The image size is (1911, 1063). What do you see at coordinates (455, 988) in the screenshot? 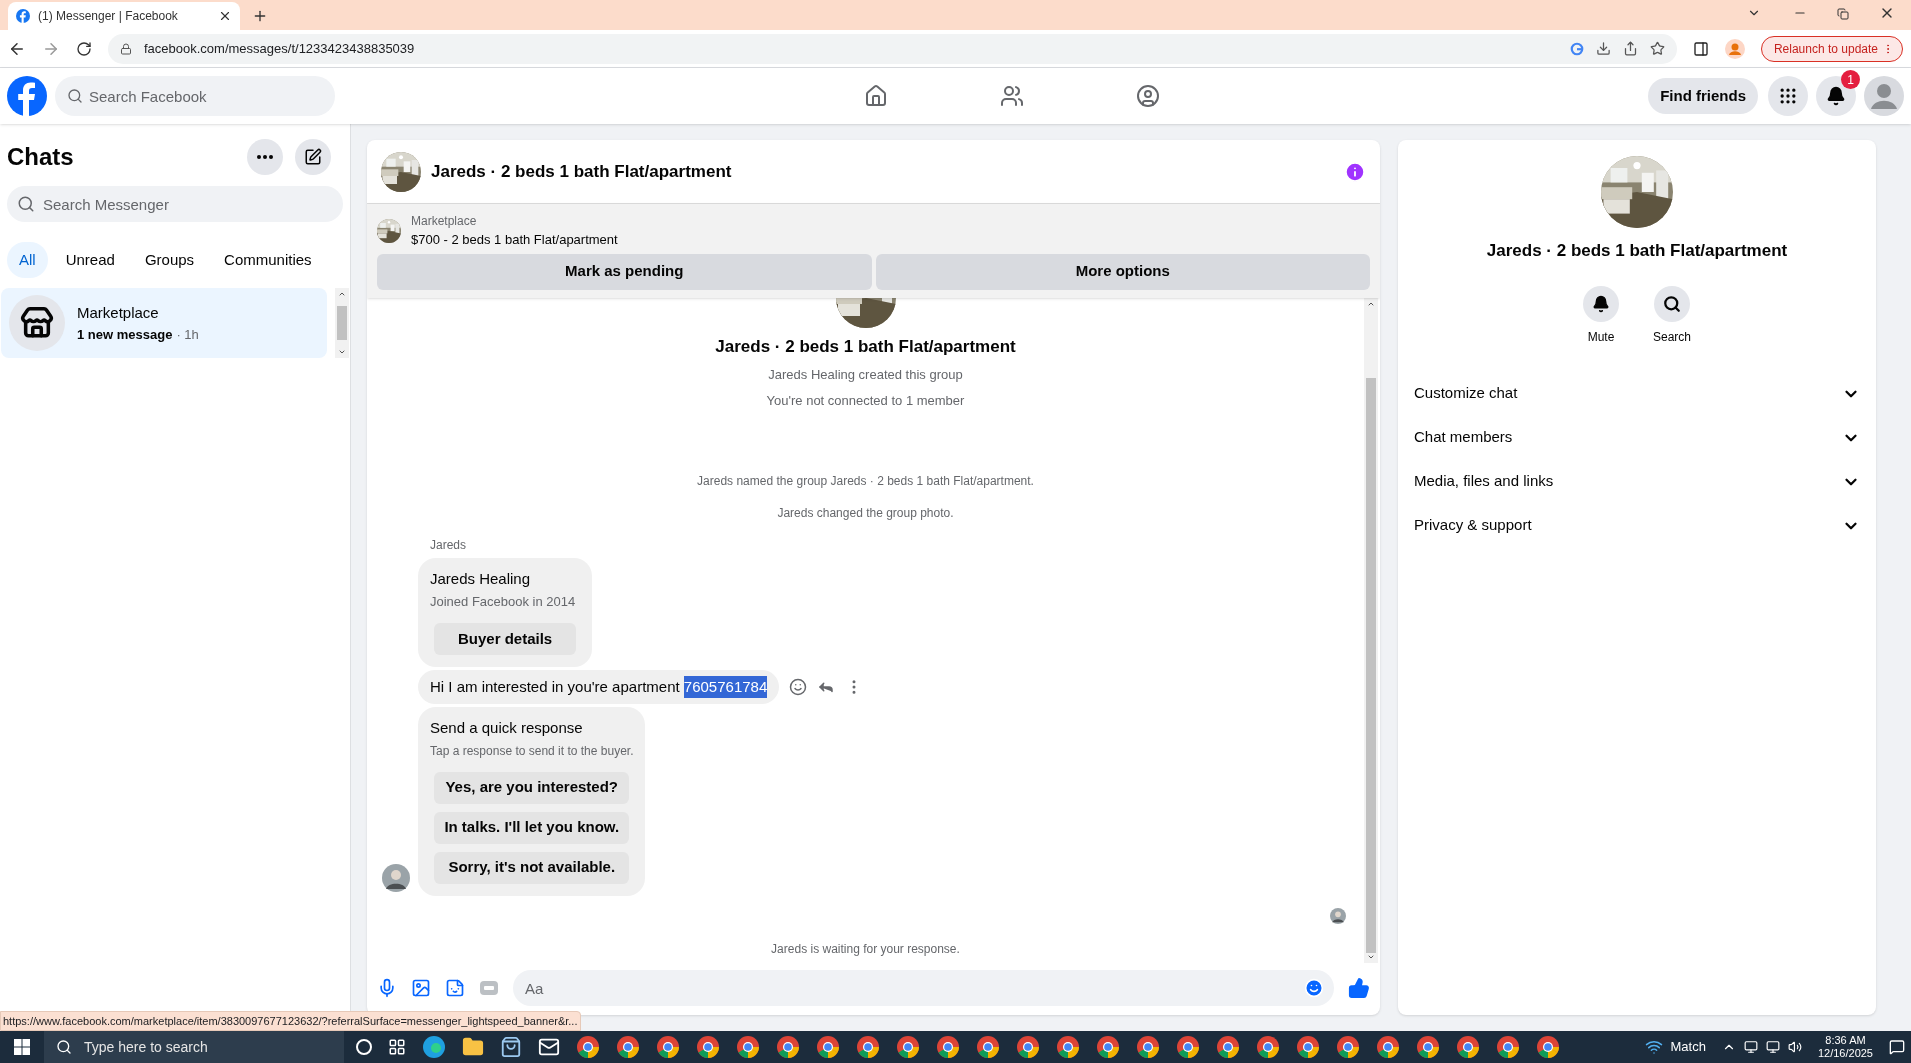
I see `sticker-icon` at bounding box center [455, 988].